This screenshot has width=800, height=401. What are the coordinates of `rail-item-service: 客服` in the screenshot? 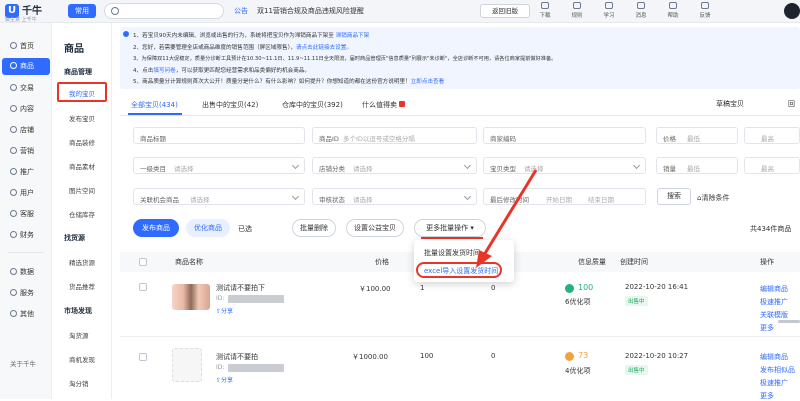 It's located at (26, 214).